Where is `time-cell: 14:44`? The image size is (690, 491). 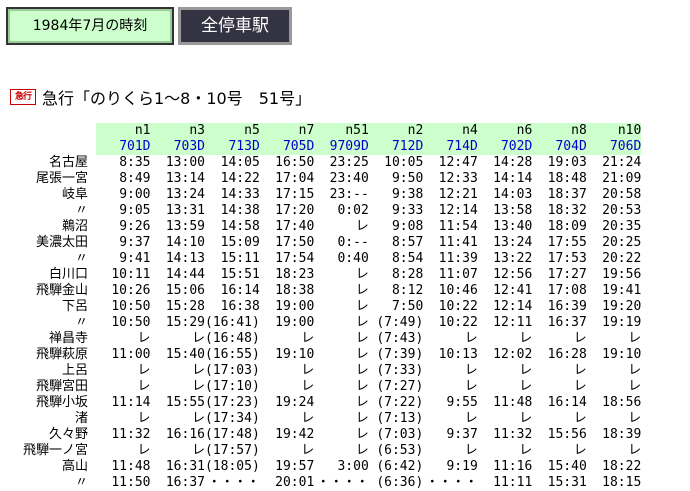 time-cell: 14:44 is located at coordinates (185, 274).